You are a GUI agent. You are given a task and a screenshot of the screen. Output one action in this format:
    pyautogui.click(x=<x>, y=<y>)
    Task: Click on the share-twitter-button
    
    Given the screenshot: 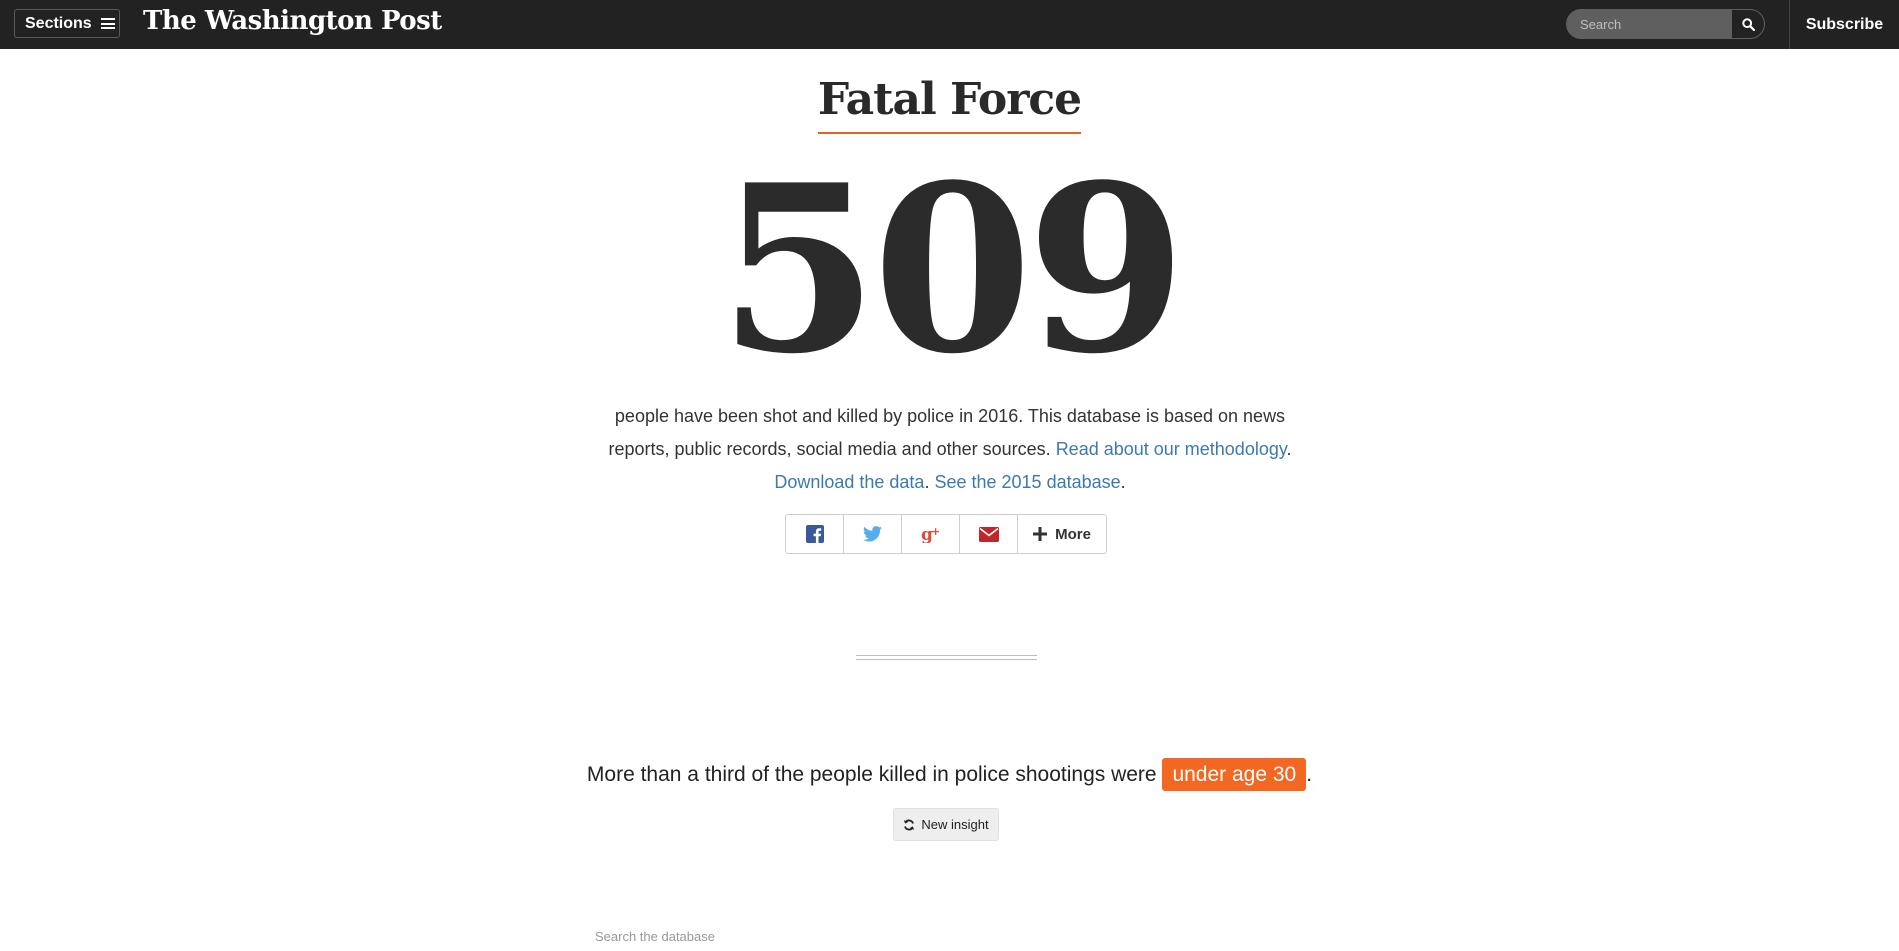 What is the action you would take?
    pyautogui.click(x=873, y=534)
    